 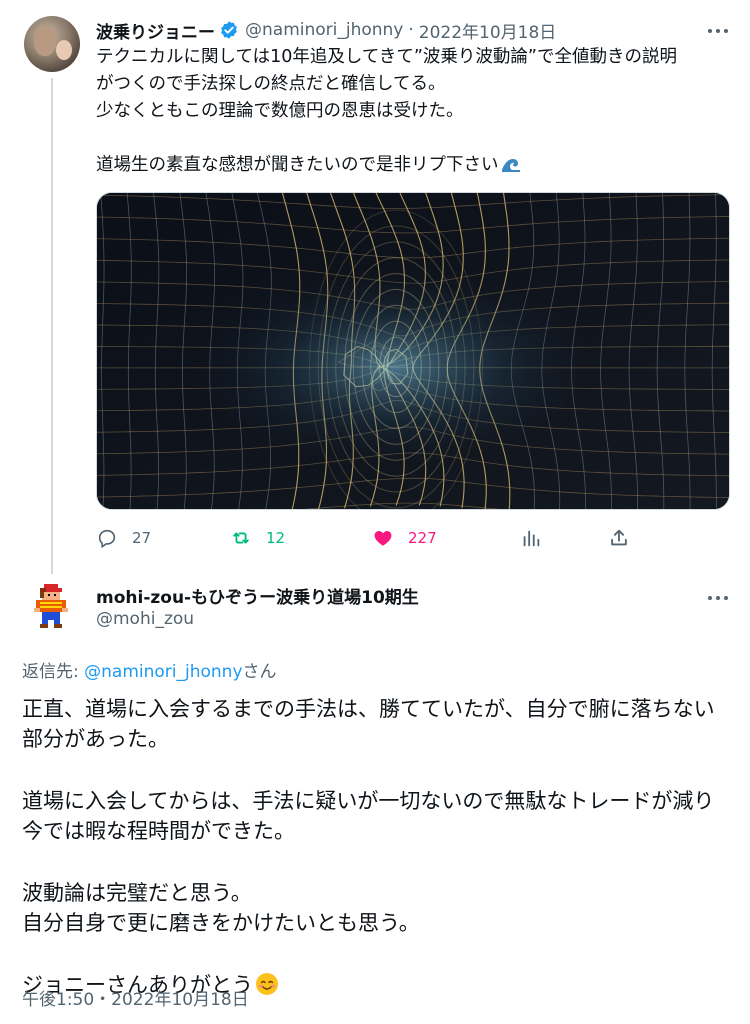 I want to click on like-count: 227, so click(x=422, y=538).